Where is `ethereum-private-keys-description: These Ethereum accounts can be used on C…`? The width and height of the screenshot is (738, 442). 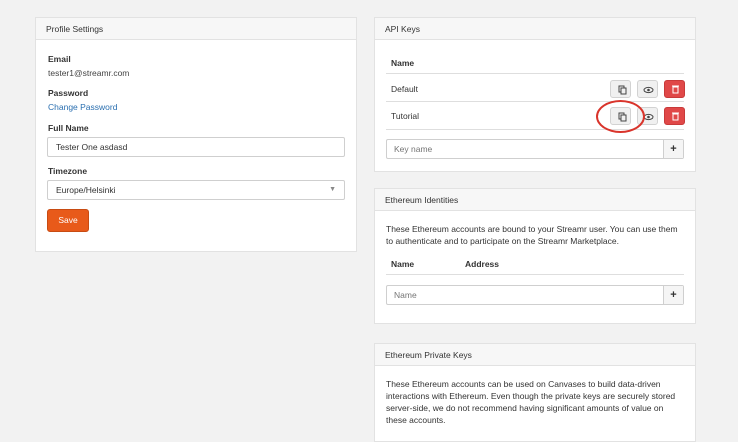
ethereum-private-keys-description: These Ethereum accounts can be used on C… is located at coordinates (531, 402).